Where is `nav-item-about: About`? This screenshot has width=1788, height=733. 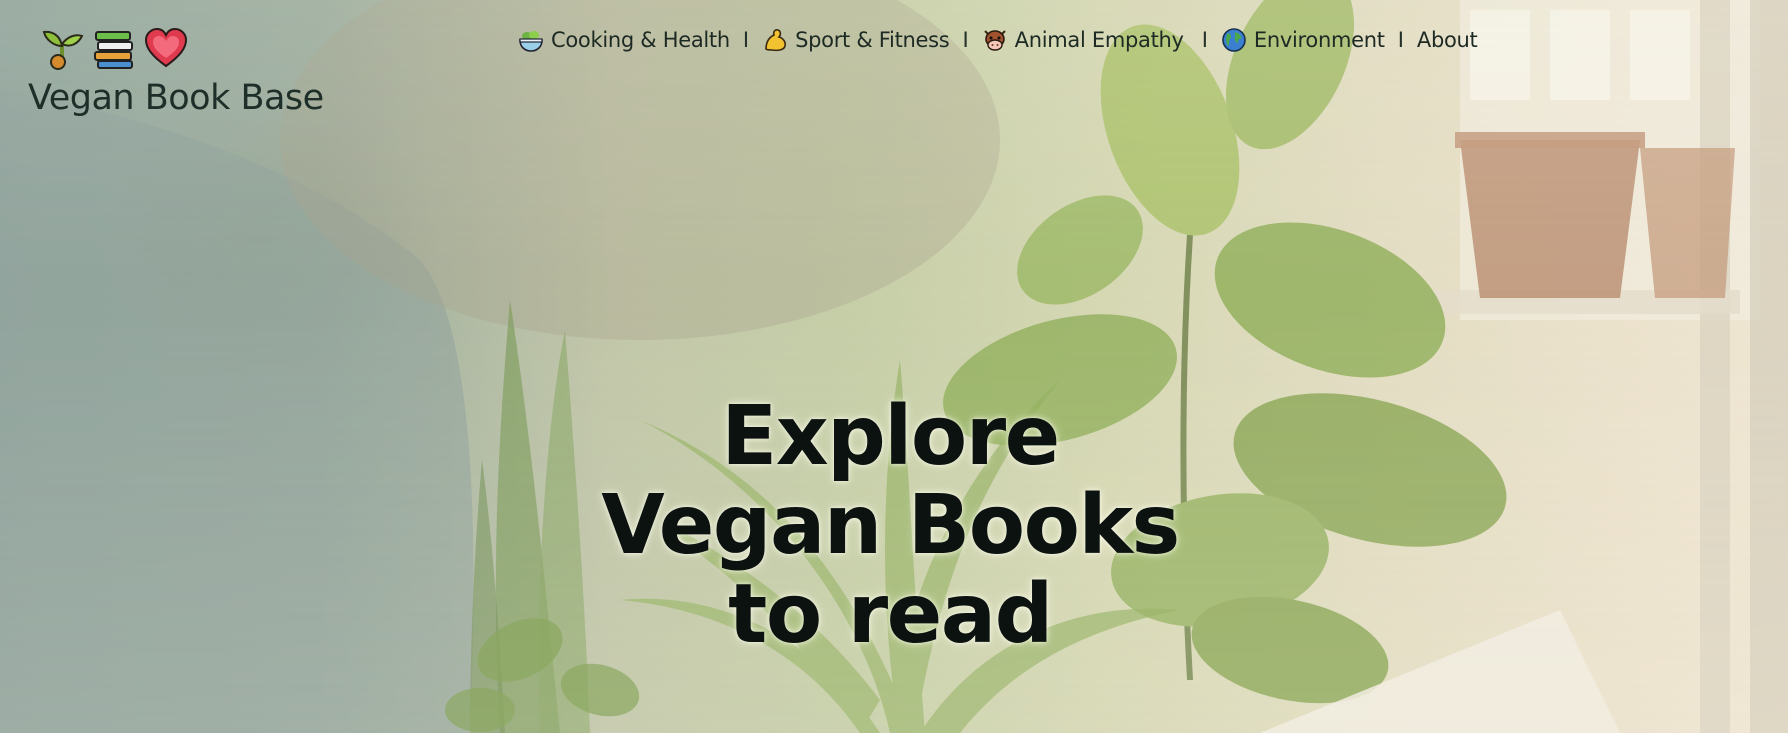 nav-item-about: About is located at coordinates (1447, 40).